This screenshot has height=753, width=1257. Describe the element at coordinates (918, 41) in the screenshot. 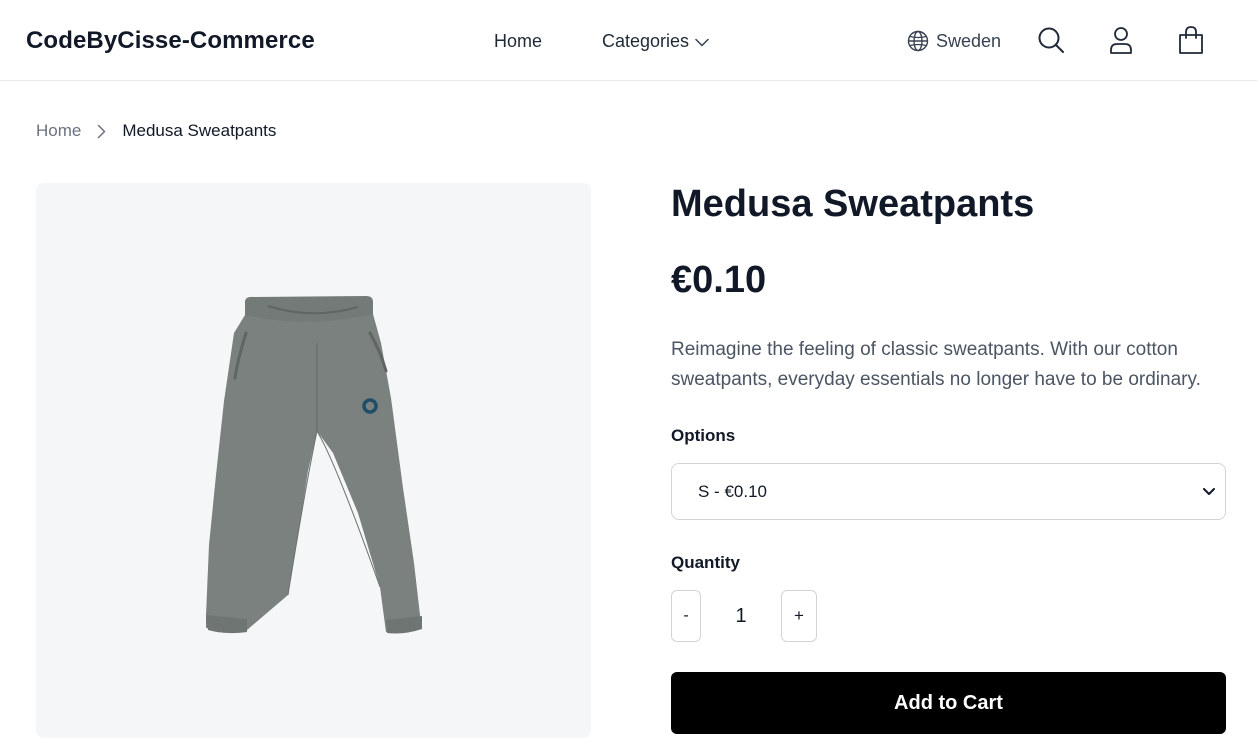

I see `globe-icon` at that location.